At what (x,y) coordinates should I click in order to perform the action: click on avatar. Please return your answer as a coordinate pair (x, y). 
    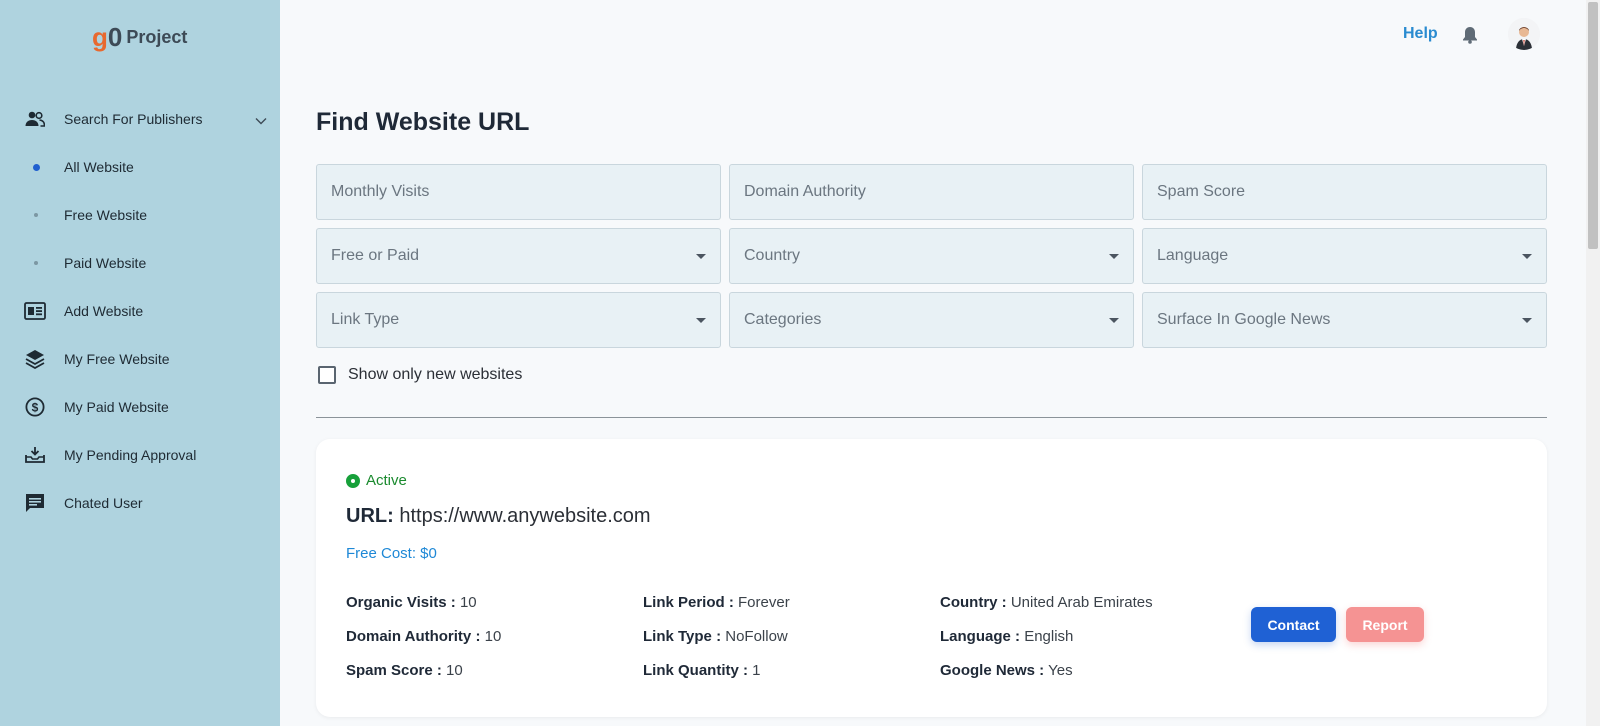
    Looking at the image, I should click on (1524, 34).